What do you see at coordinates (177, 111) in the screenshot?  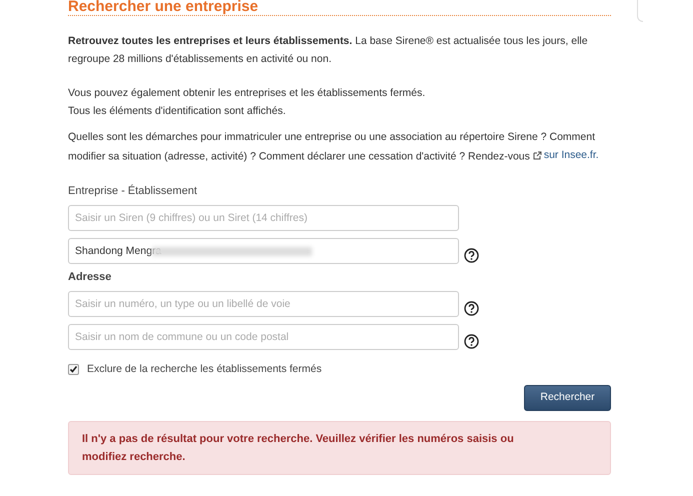 I see `info-text: Tous les éléments d'identification sont affichés.` at bounding box center [177, 111].